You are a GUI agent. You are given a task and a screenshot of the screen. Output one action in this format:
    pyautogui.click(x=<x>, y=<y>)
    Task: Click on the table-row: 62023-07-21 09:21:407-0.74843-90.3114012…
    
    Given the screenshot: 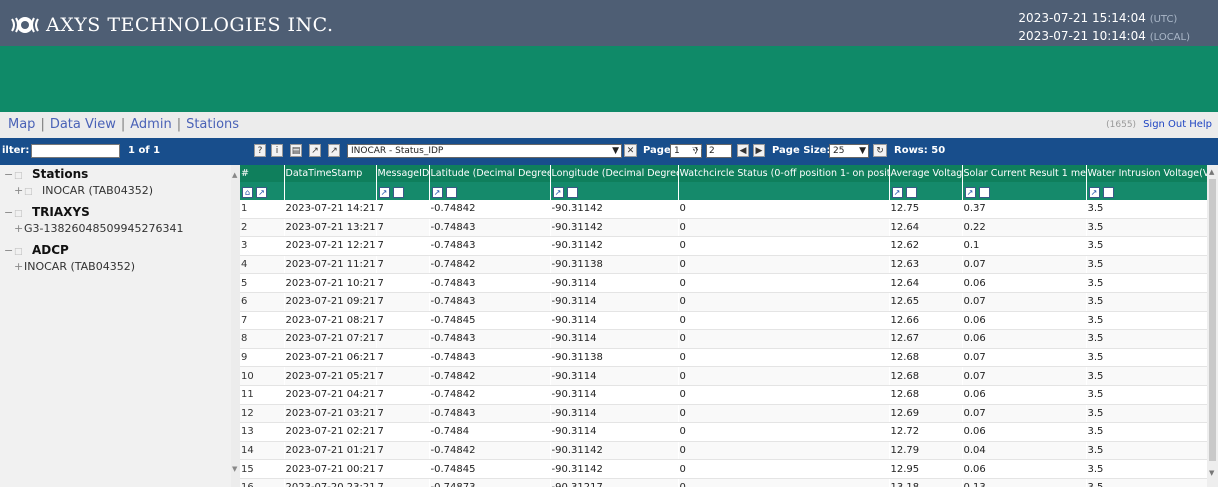 What is the action you would take?
    pyautogui.click(x=723, y=302)
    